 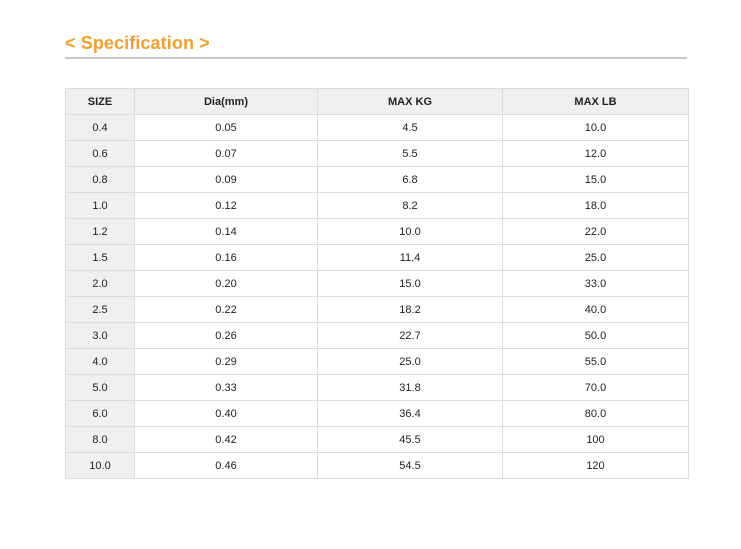 I want to click on table-row: 8.0 0.42 45.5 100, so click(x=377, y=439).